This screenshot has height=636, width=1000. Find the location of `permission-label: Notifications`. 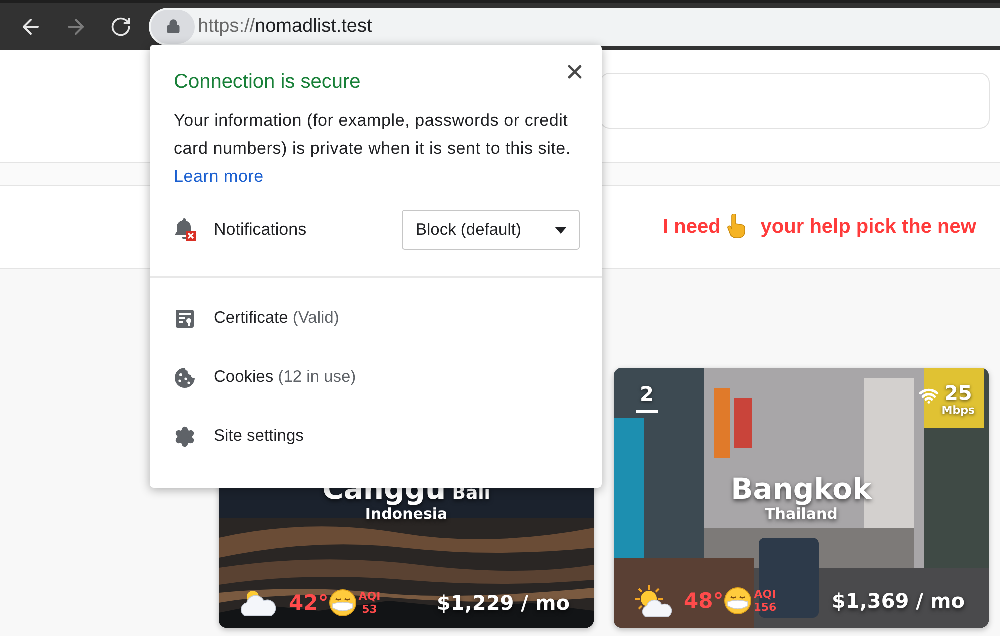

permission-label: Notifications is located at coordinates (260, 230).